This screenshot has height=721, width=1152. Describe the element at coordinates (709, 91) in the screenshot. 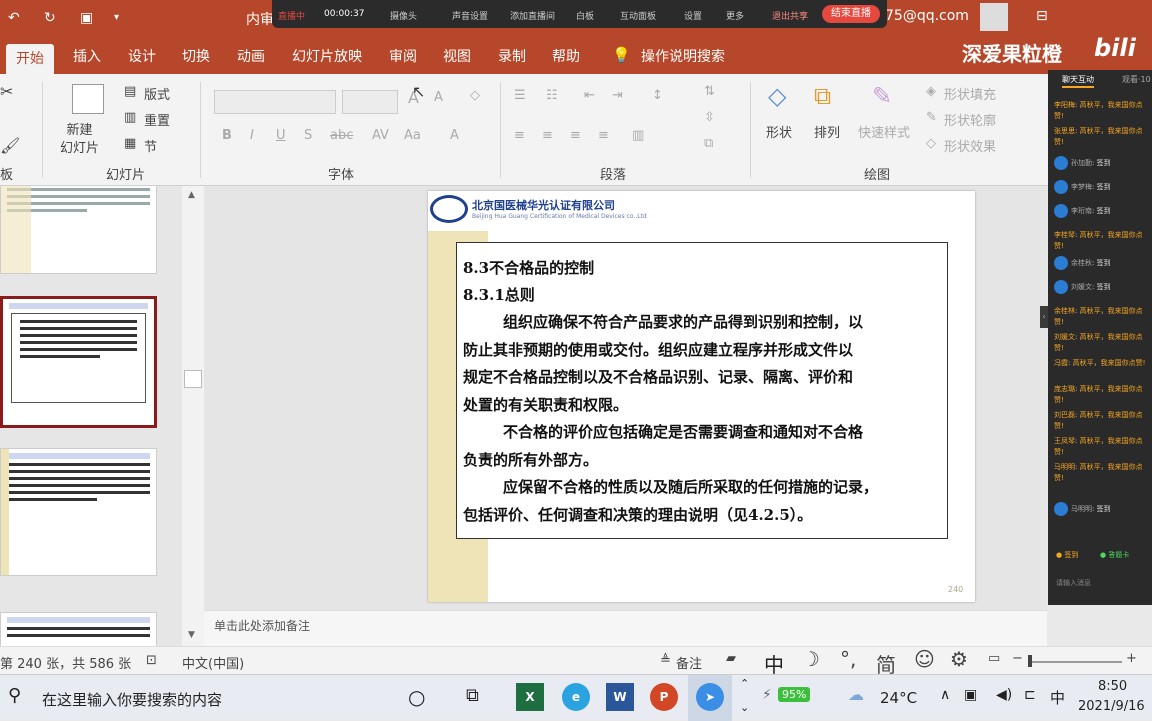

I see `text-direction-icon: ⇅` at that location.